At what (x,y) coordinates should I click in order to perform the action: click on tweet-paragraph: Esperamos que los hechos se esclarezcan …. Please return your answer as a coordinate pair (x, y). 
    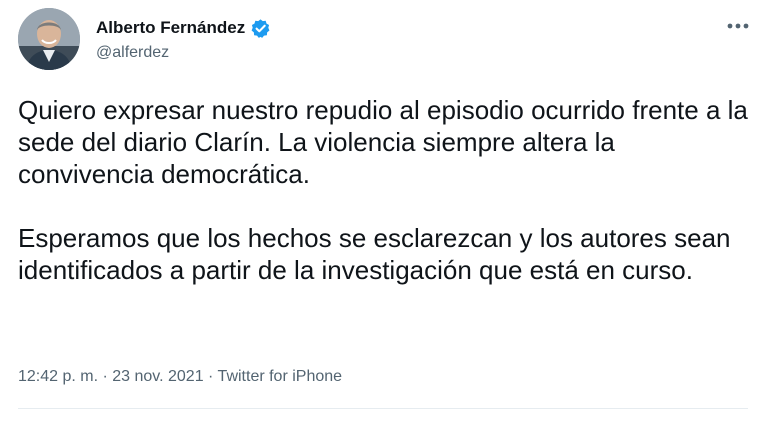
    Looking at the image, I should click on (374, 254).